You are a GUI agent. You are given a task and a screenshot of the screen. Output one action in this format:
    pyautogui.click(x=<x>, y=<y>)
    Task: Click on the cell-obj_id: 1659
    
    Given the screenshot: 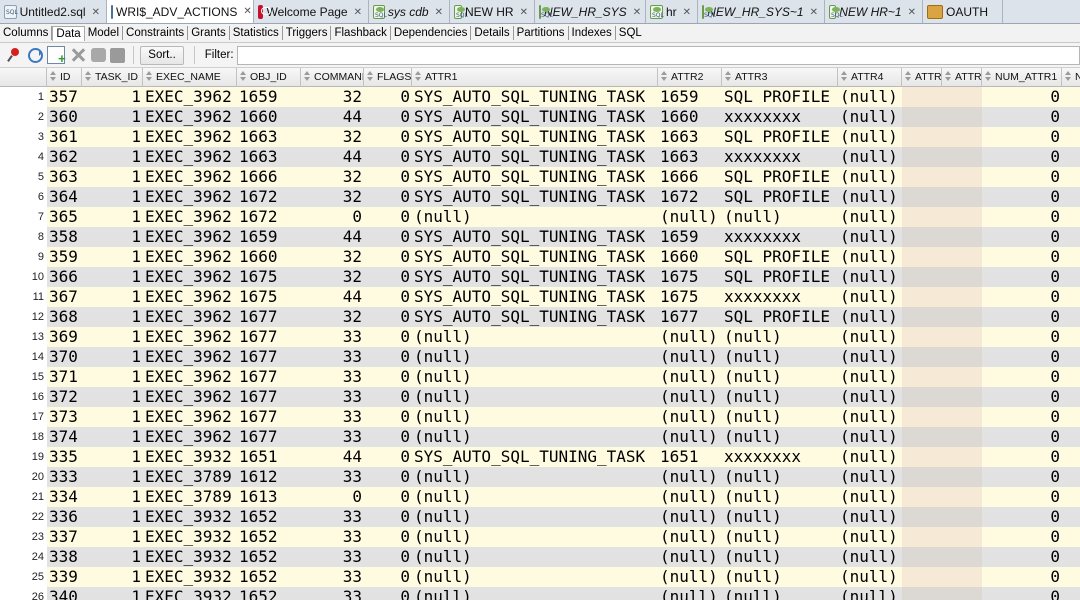 What is the action you would take?
    pyautogui.click(x=269, y=97)
    